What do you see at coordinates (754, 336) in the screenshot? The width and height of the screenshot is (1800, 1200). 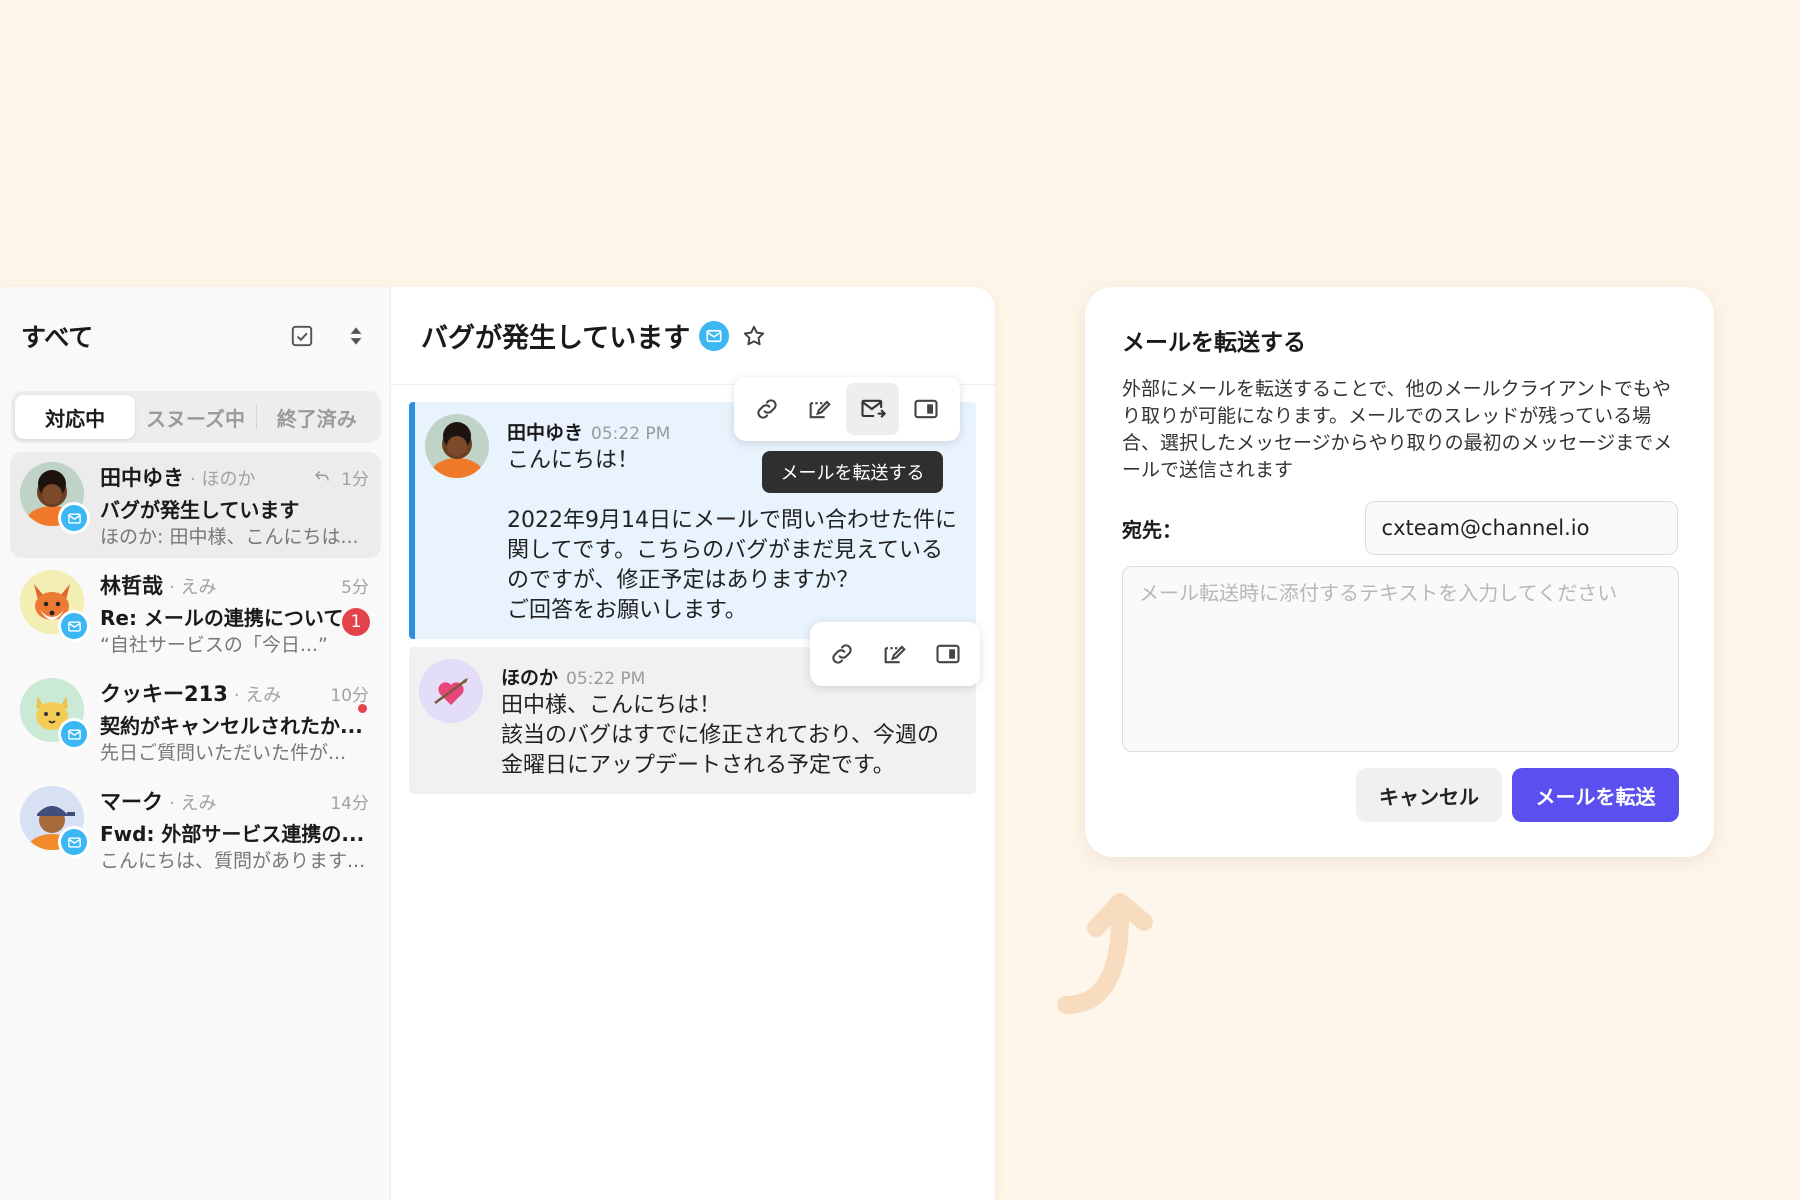 I see `star-icon` at bounding box center [754, 336].